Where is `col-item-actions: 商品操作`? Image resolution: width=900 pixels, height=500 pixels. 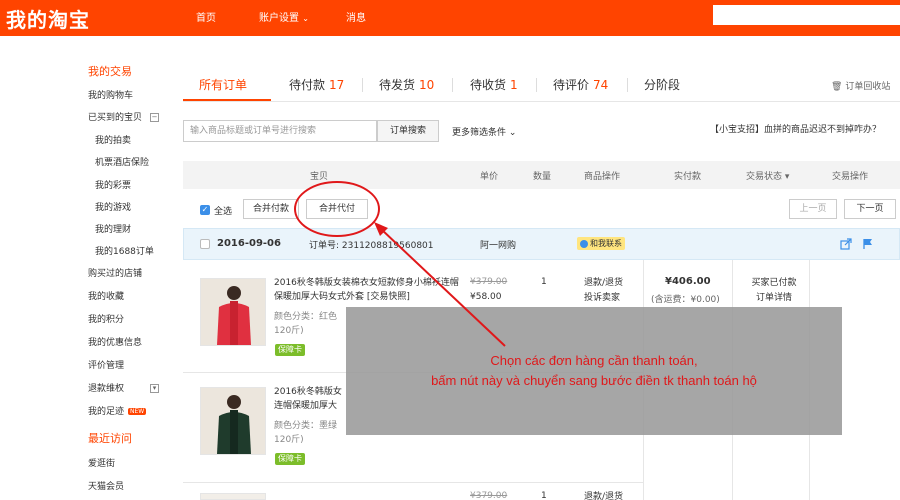 col-item-actions: 商品操作 is located at coordinates (602, 177).